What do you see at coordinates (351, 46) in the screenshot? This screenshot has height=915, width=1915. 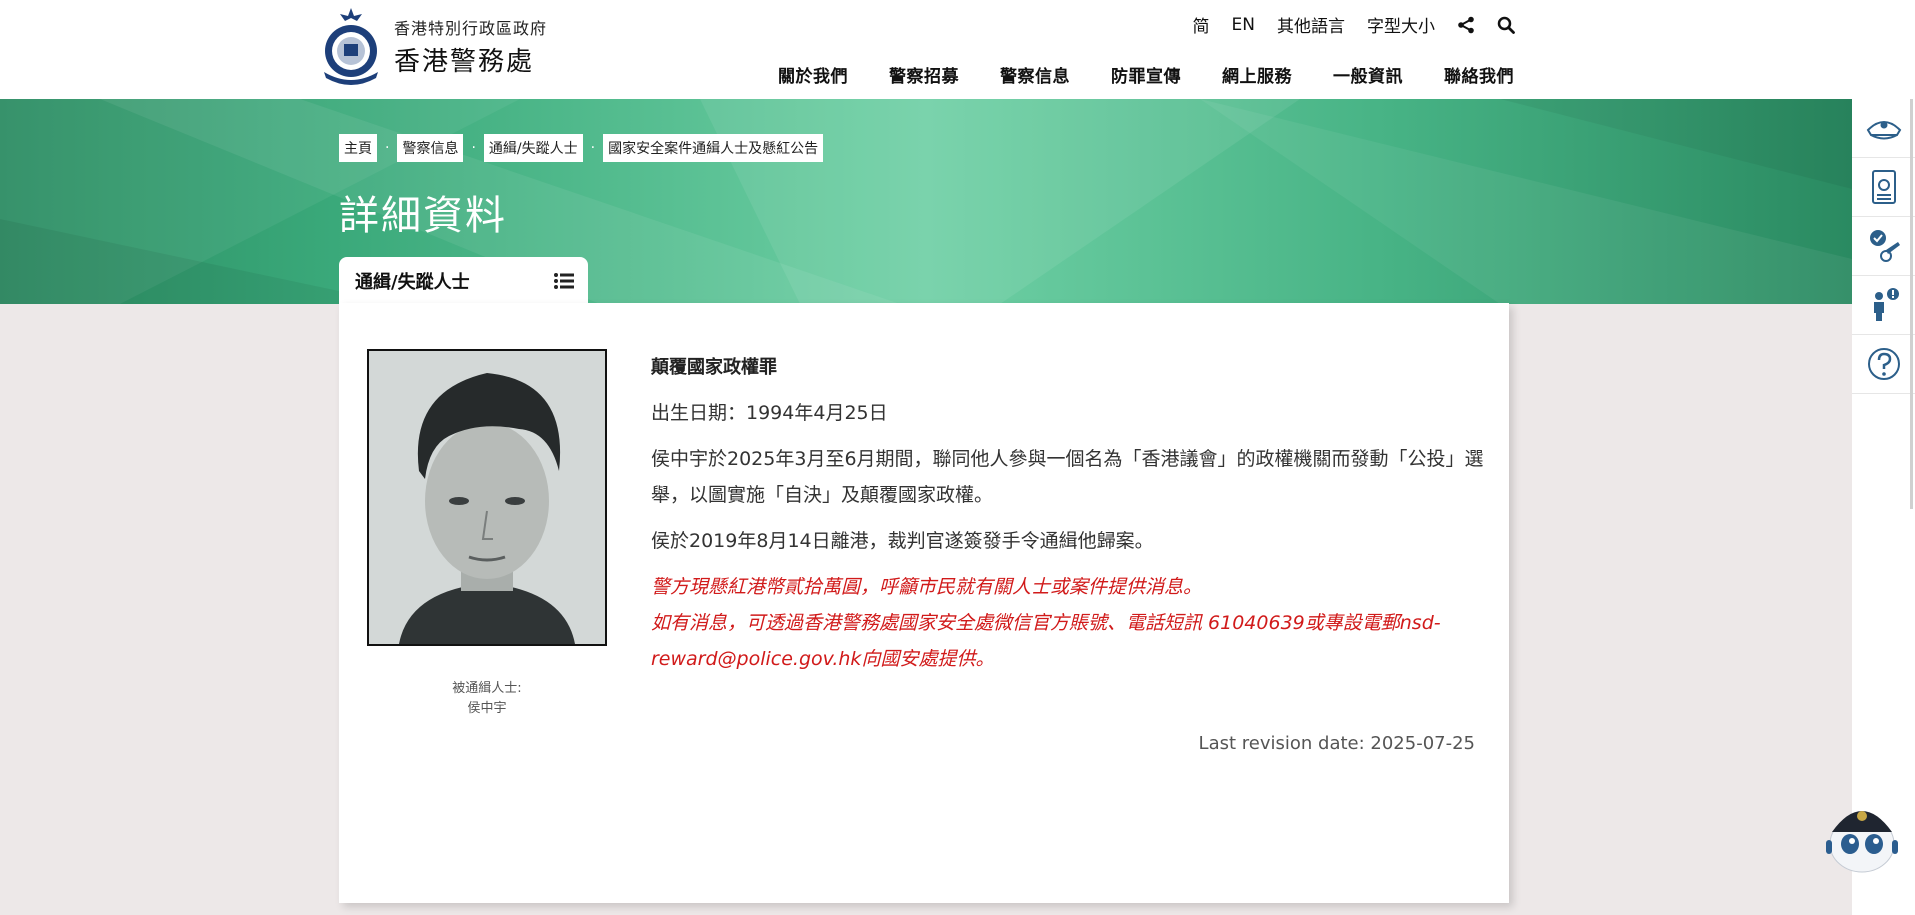 I see `police-emblem-icon` at bounding box center [351, 46].